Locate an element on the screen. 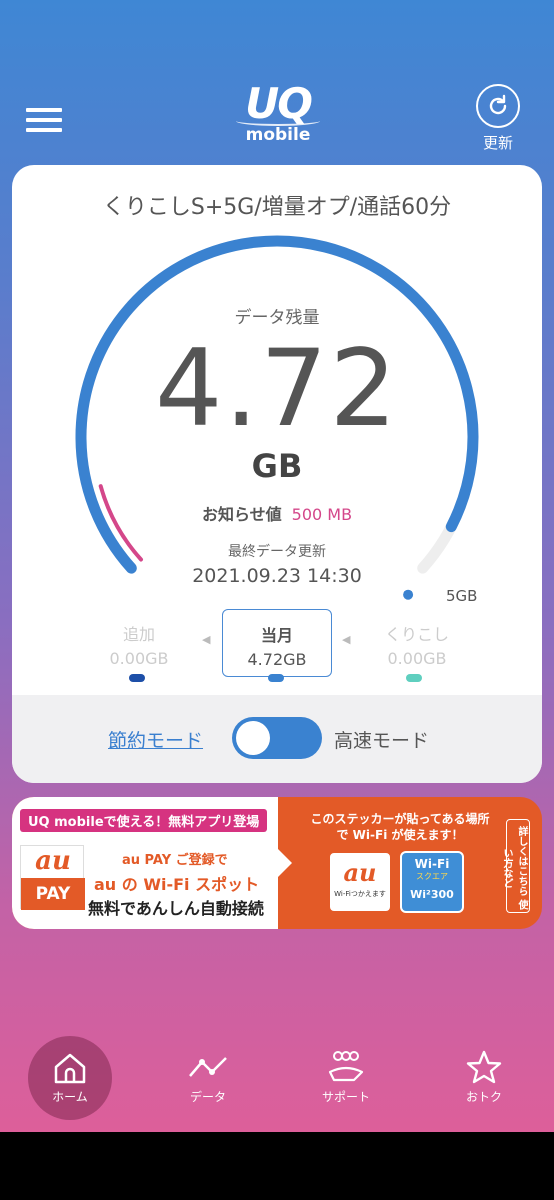 The image size is (554, 1200). star-icon is located at coordinates (484, 1068).